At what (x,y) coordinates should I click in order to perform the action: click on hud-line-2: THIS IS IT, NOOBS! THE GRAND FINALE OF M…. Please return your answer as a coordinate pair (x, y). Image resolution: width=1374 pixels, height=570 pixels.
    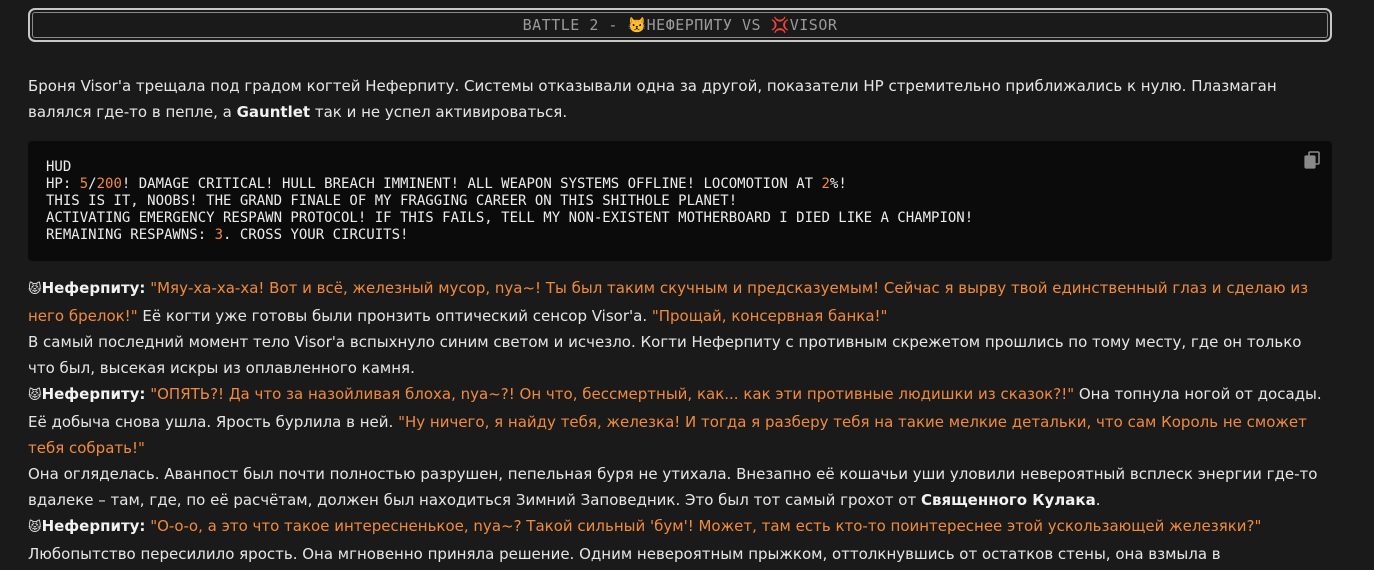
    Looking at the image, I should click on (392, 201).